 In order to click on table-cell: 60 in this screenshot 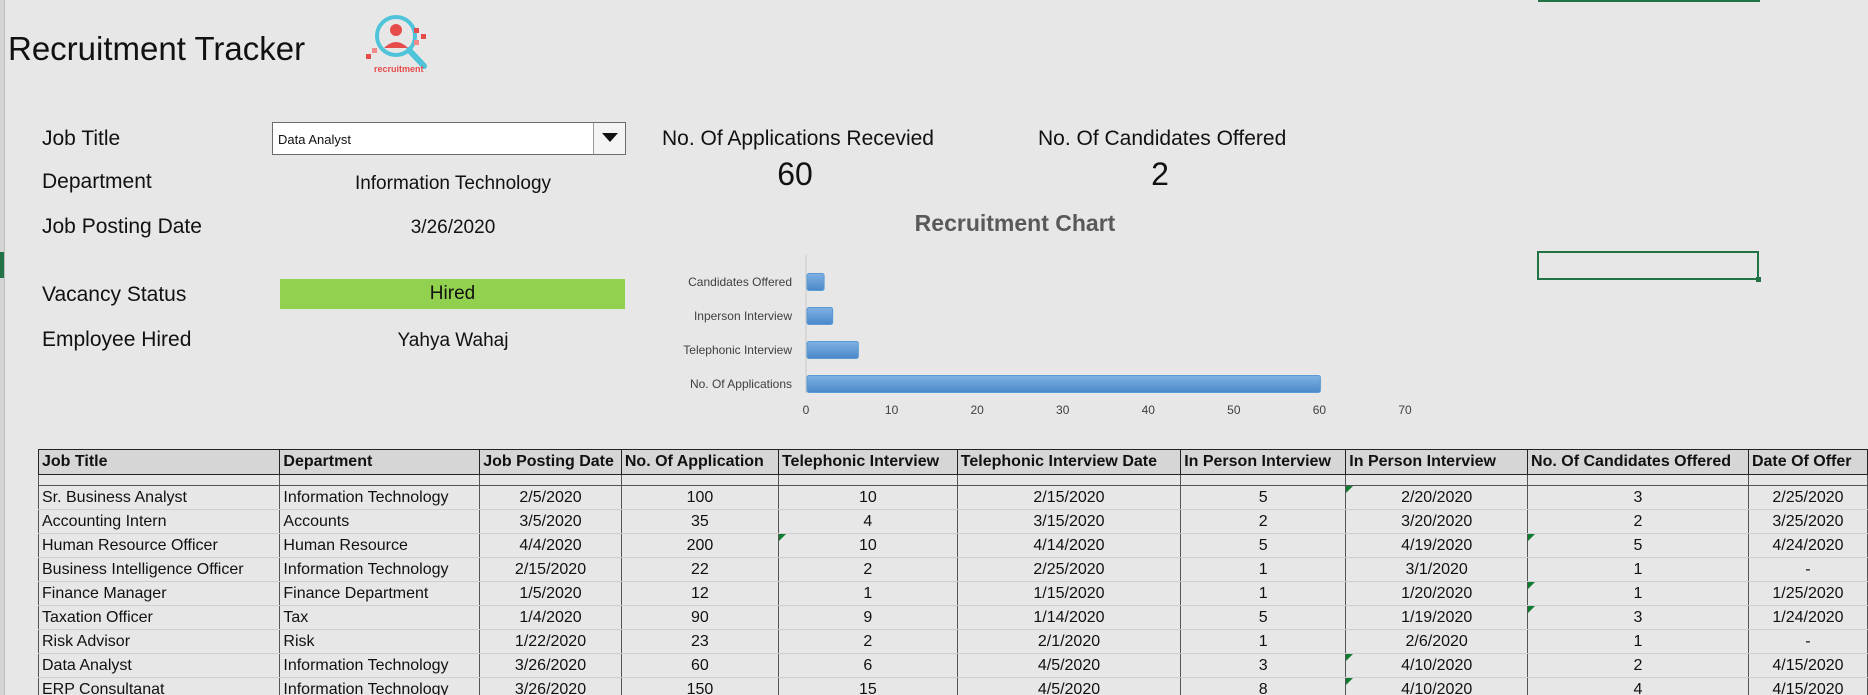, I will do `click(699, 665)`.